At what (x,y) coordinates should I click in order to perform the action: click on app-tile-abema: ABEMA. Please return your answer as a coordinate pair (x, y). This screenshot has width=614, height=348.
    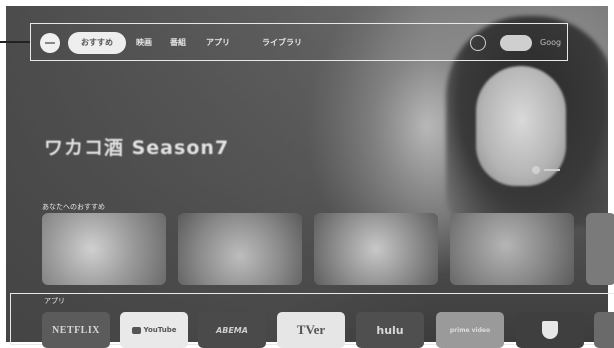
    Looking at the image, I should click on (232, 330).